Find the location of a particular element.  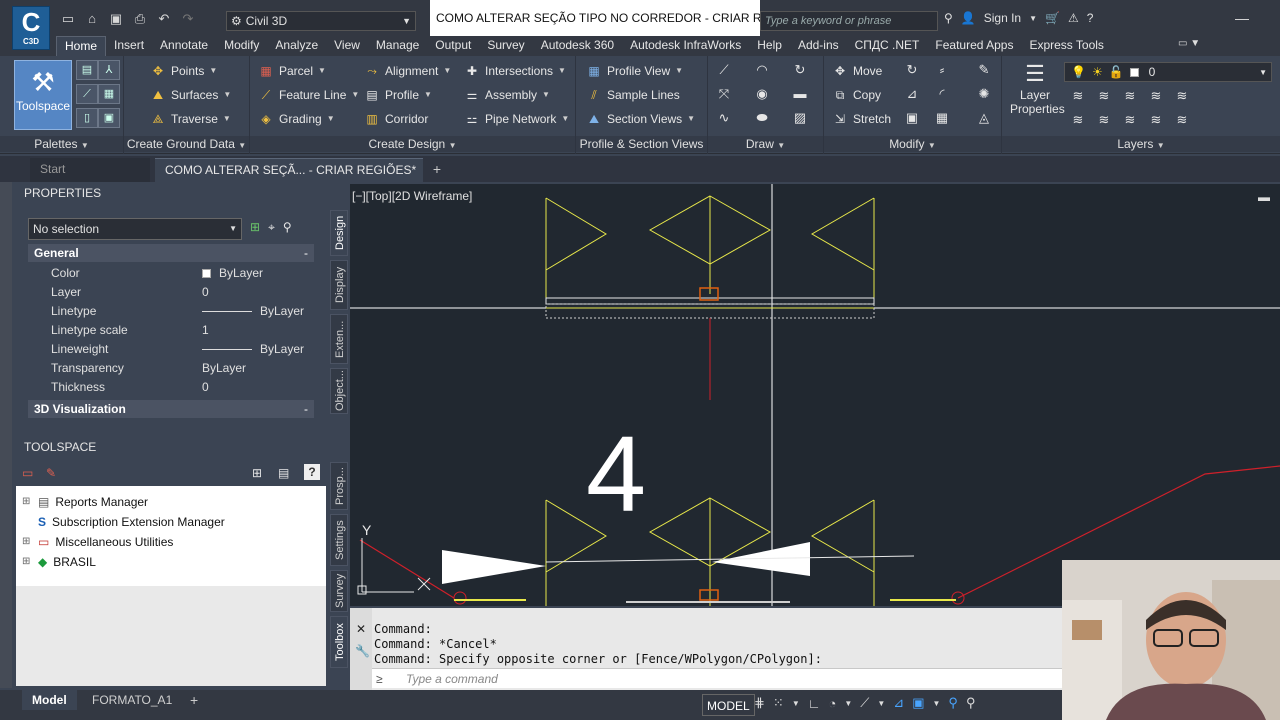

3d-visualization-section-header: 3D Visualization - is located at coordinates (171, 409).